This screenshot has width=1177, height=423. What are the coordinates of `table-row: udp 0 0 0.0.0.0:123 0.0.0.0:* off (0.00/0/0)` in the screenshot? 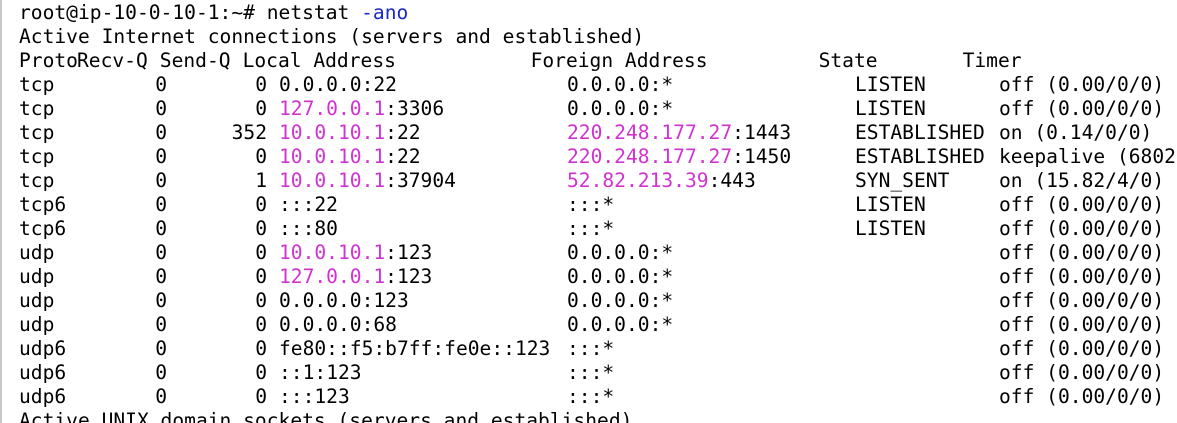 It's located at (598, 301).